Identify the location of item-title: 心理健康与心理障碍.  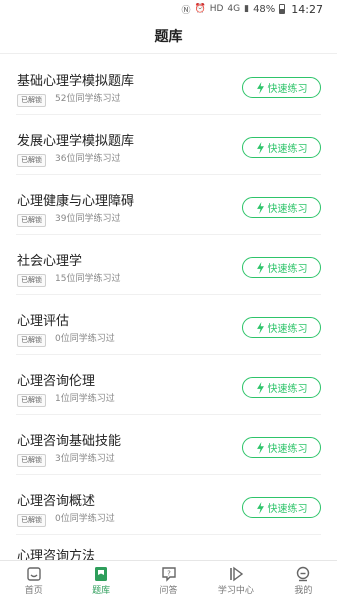
(75, 199).